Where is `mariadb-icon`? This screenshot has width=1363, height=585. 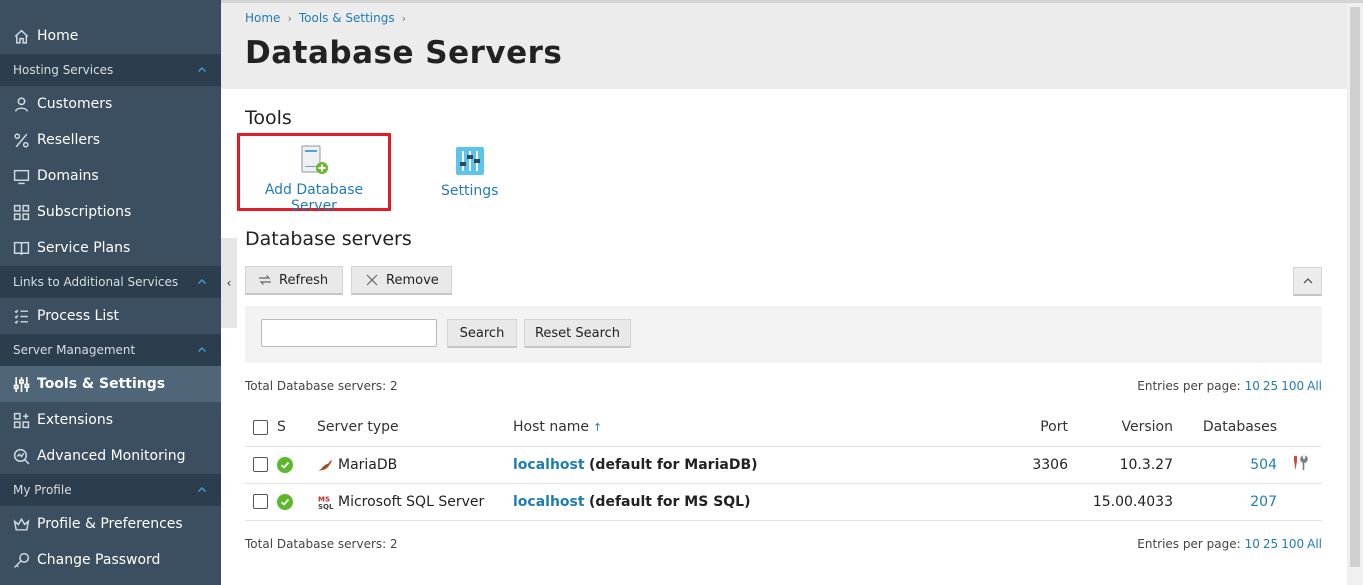 mariadb-icon is located at coordinates (325, 465).